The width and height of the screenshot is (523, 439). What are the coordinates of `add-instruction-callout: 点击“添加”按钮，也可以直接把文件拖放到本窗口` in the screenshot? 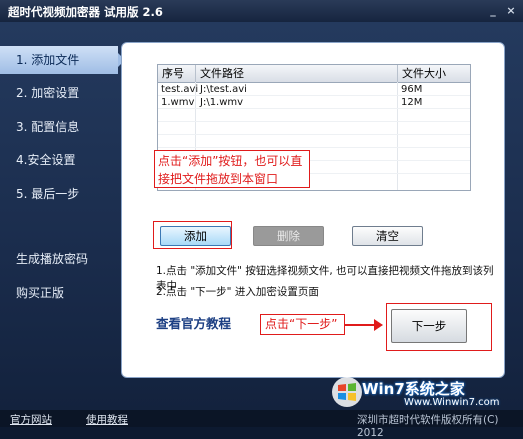 It's located at (232, 169).